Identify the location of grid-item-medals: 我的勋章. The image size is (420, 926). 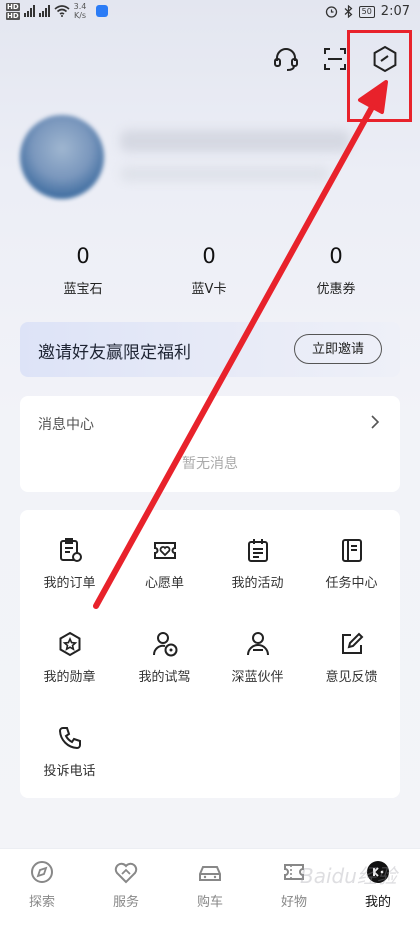
(69, 670).